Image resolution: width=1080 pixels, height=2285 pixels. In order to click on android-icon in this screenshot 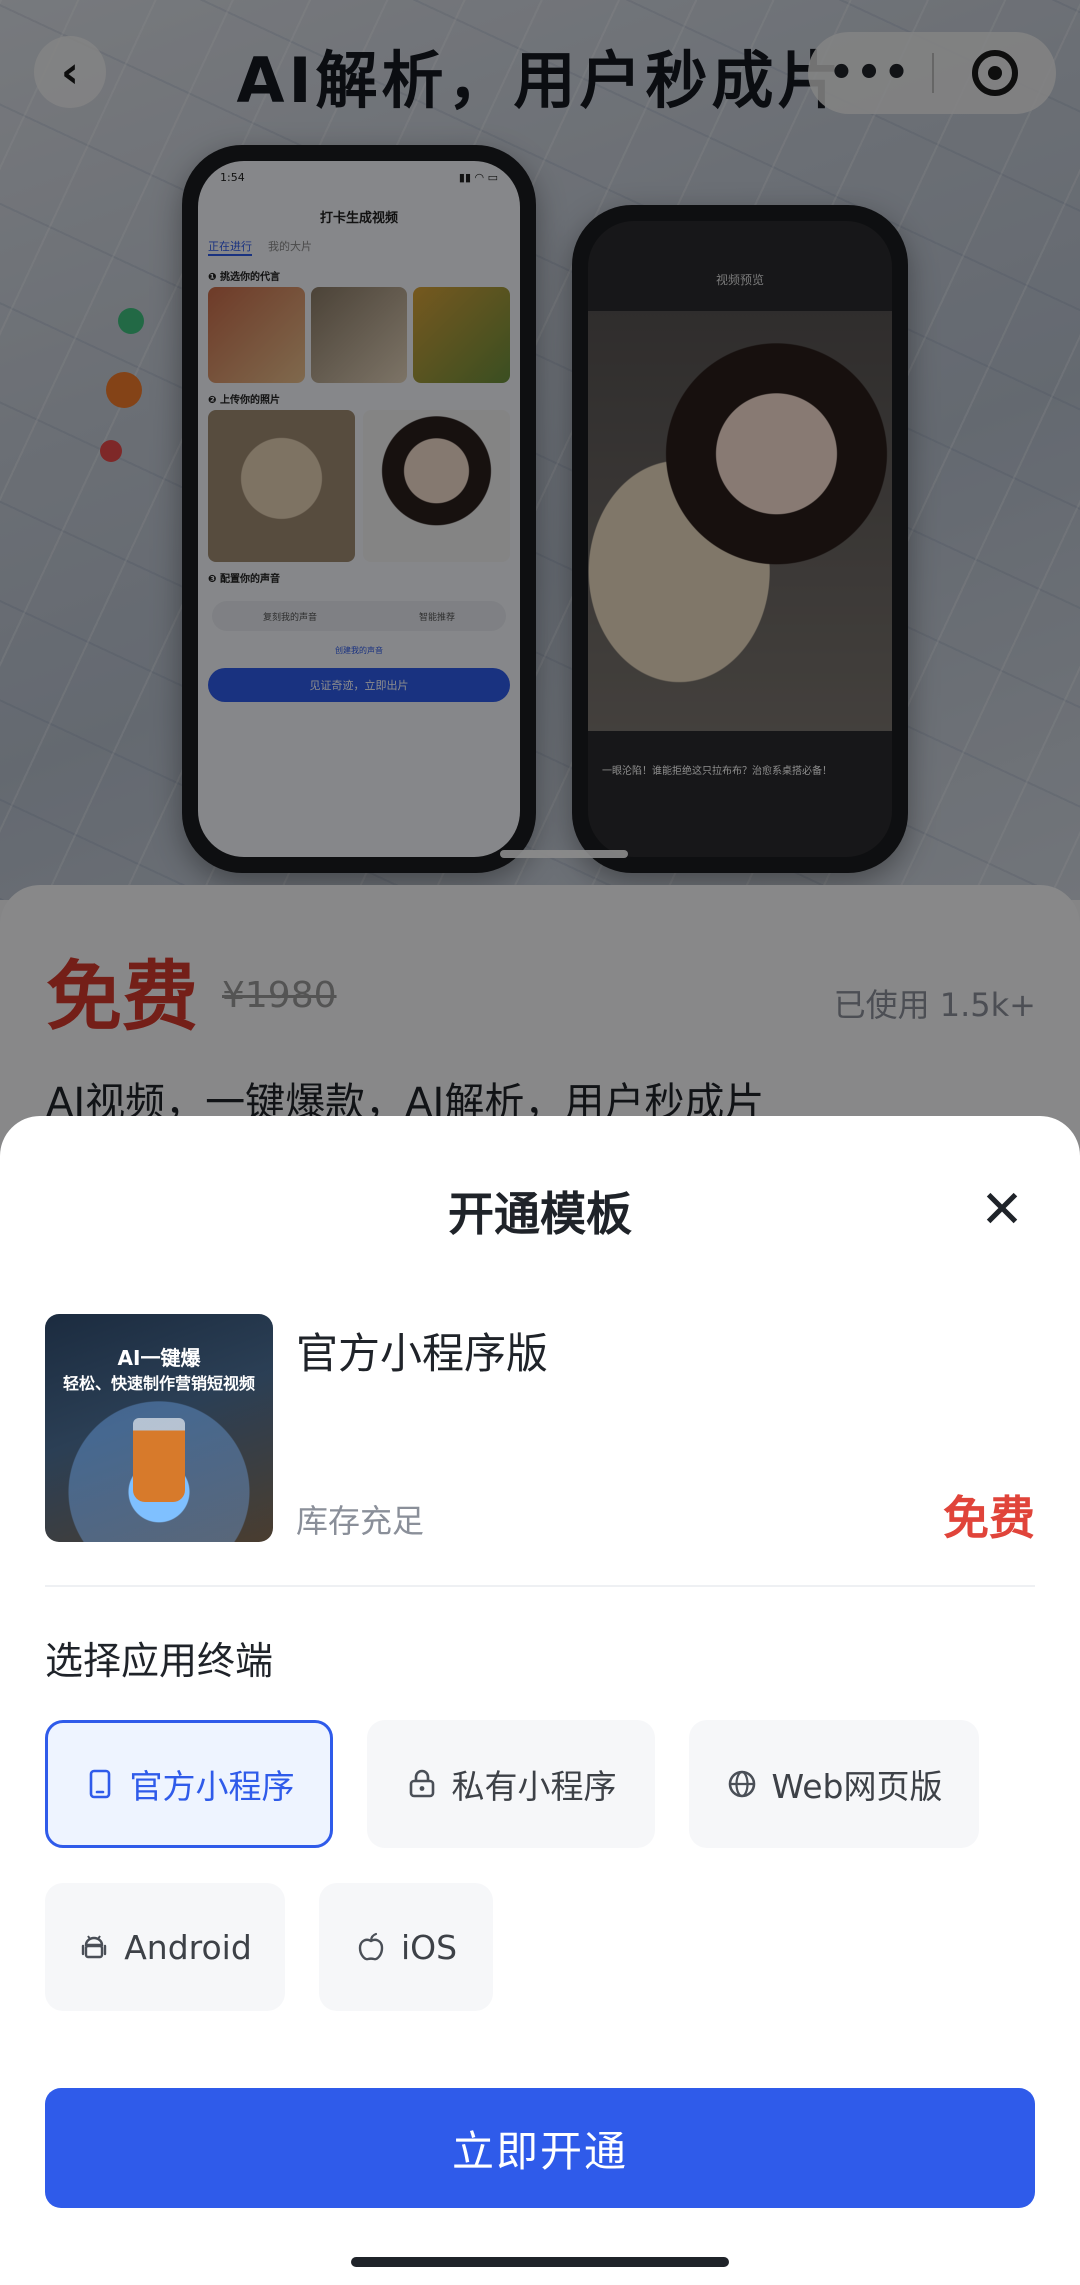, I will do `click(94, 1947)`.